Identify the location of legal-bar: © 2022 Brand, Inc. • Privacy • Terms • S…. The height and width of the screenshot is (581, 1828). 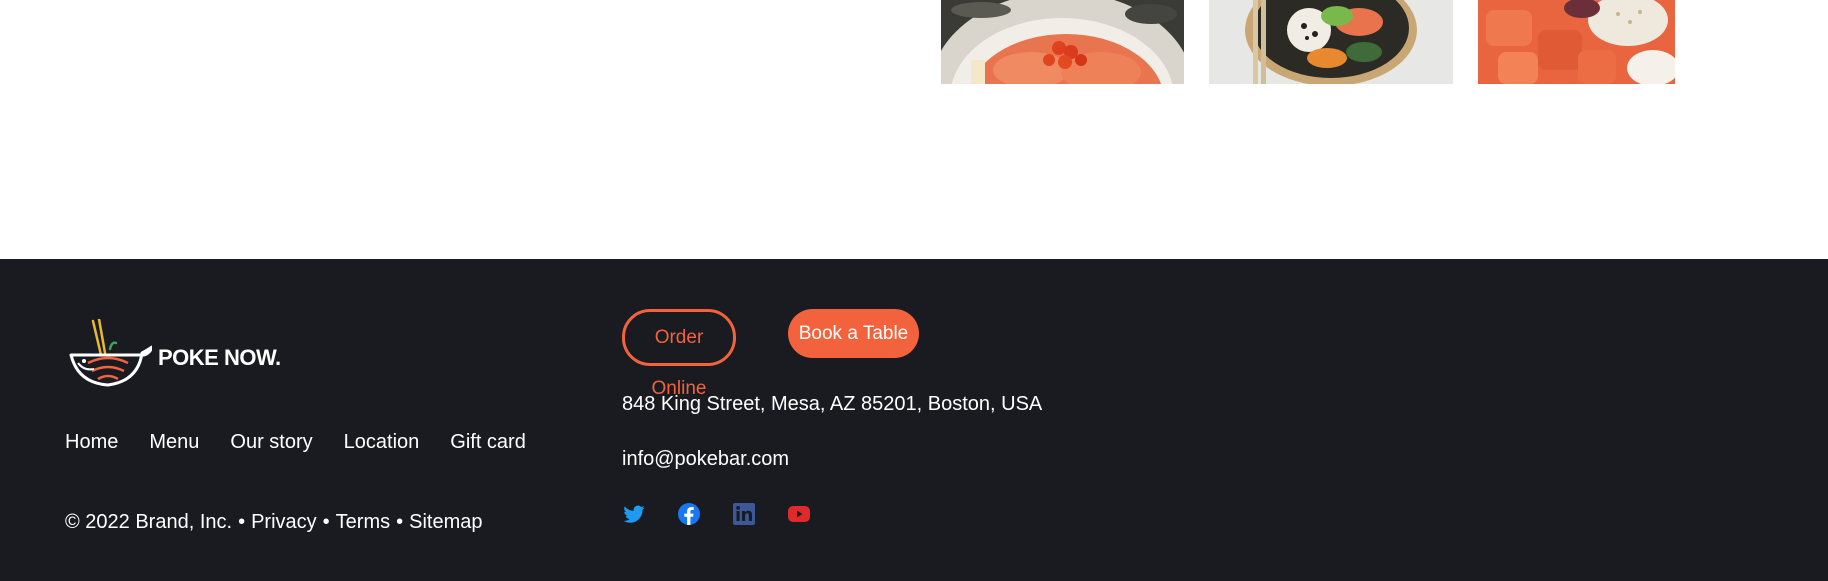
(274, 522).